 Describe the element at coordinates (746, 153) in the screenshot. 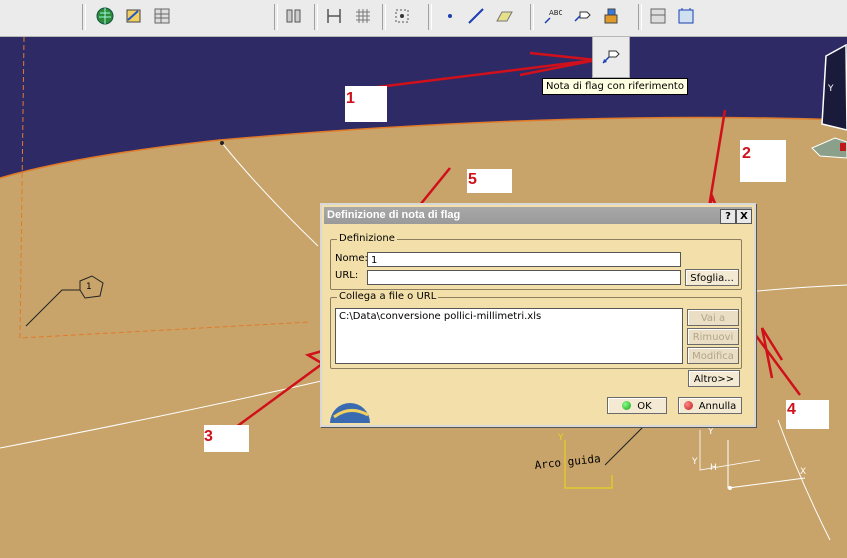

I see `callout-2: 2` at that location.